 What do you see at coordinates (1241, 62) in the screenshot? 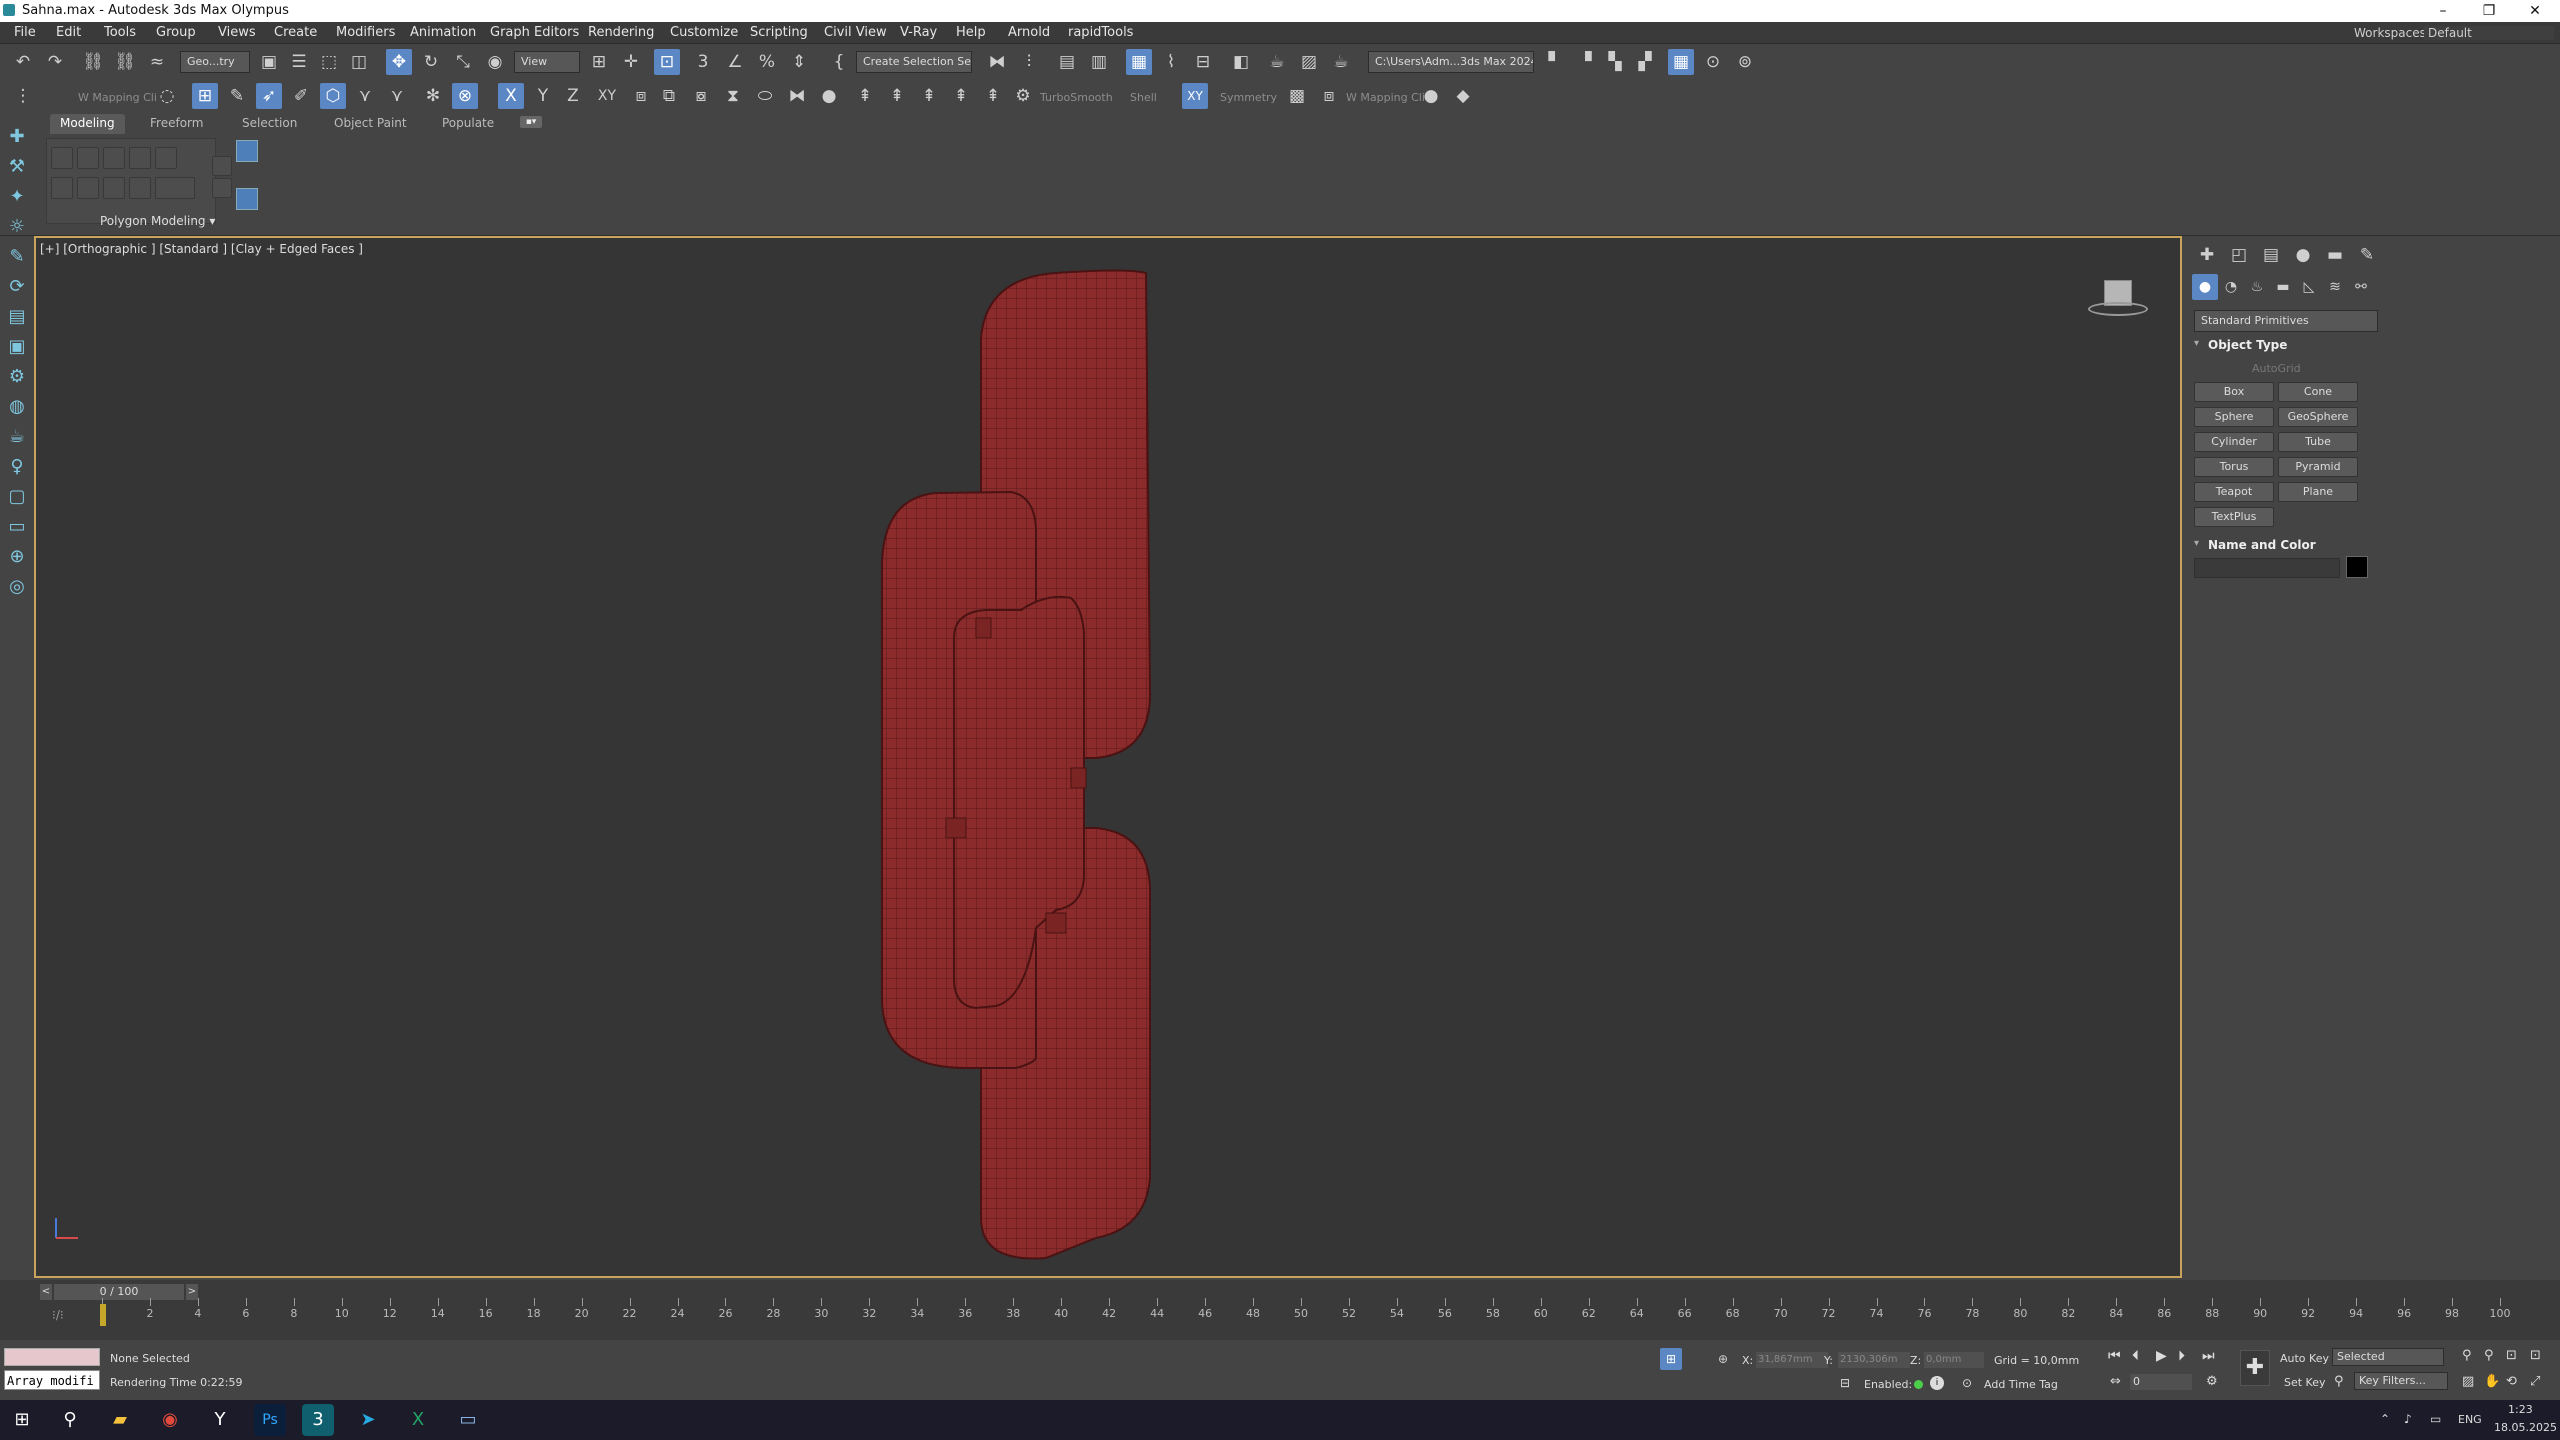
I see `material-editor-icon: ◧` at bounding box center [1241, 62].